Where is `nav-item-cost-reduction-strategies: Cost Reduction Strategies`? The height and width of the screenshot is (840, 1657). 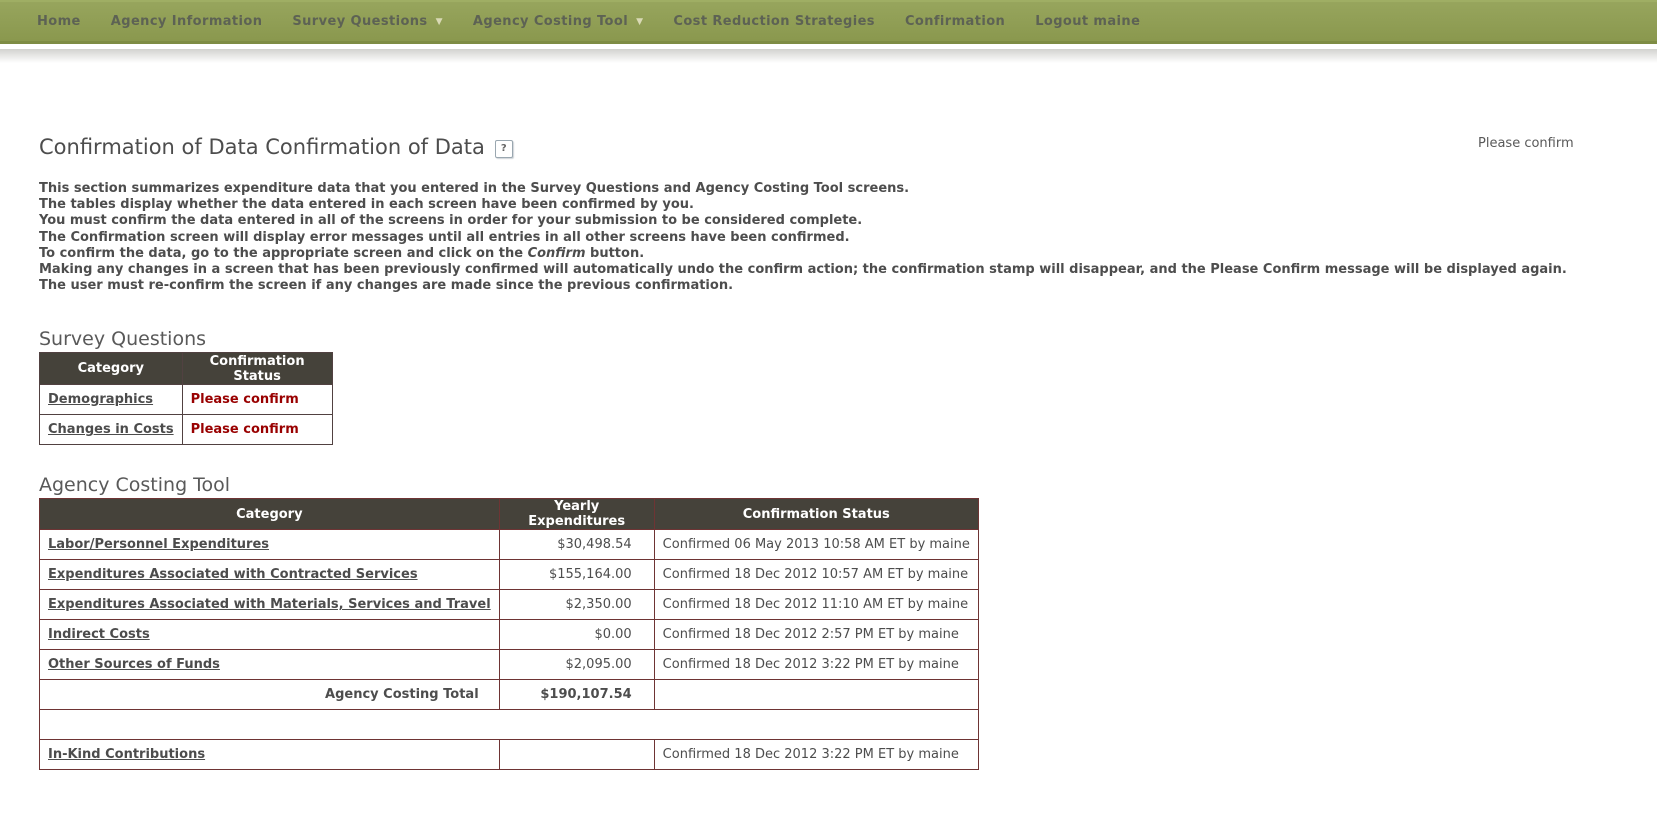
nav-item-cost-reduction-strategies: Cost Reduction Strategies is located at coordinates (774, 21).